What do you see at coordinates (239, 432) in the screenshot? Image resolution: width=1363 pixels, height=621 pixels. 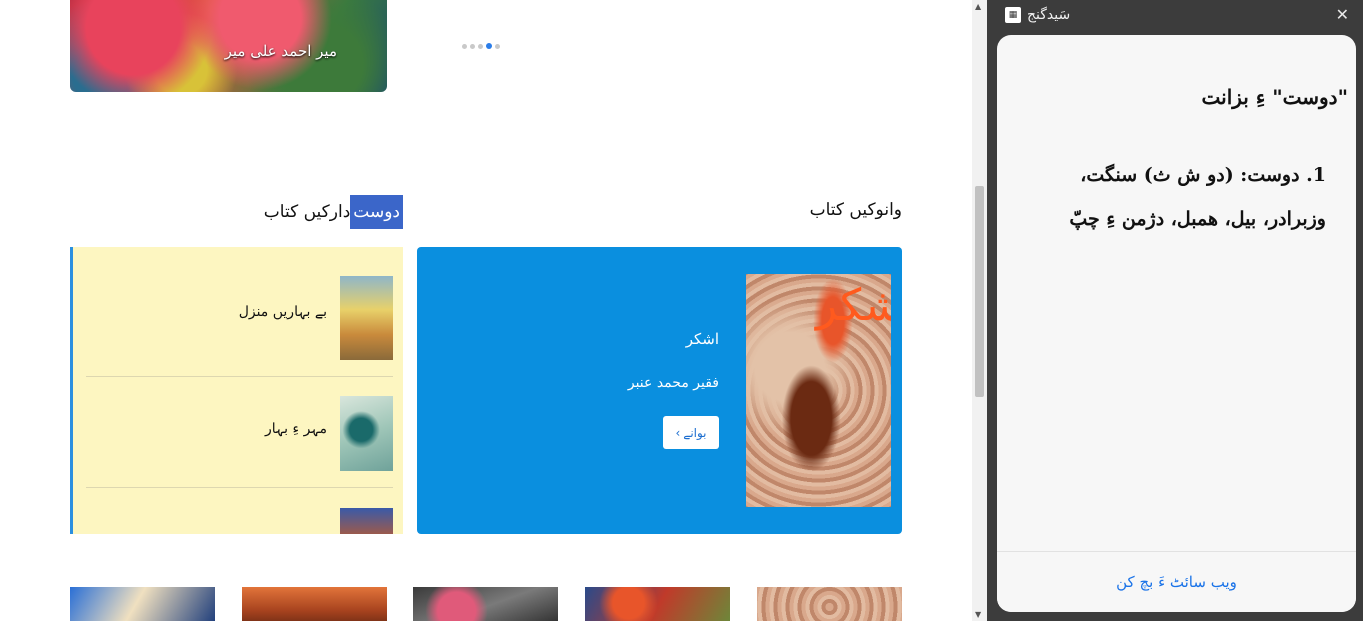 I see `list-item: مہر ءِ بہار` at bounding box center [239, 432].